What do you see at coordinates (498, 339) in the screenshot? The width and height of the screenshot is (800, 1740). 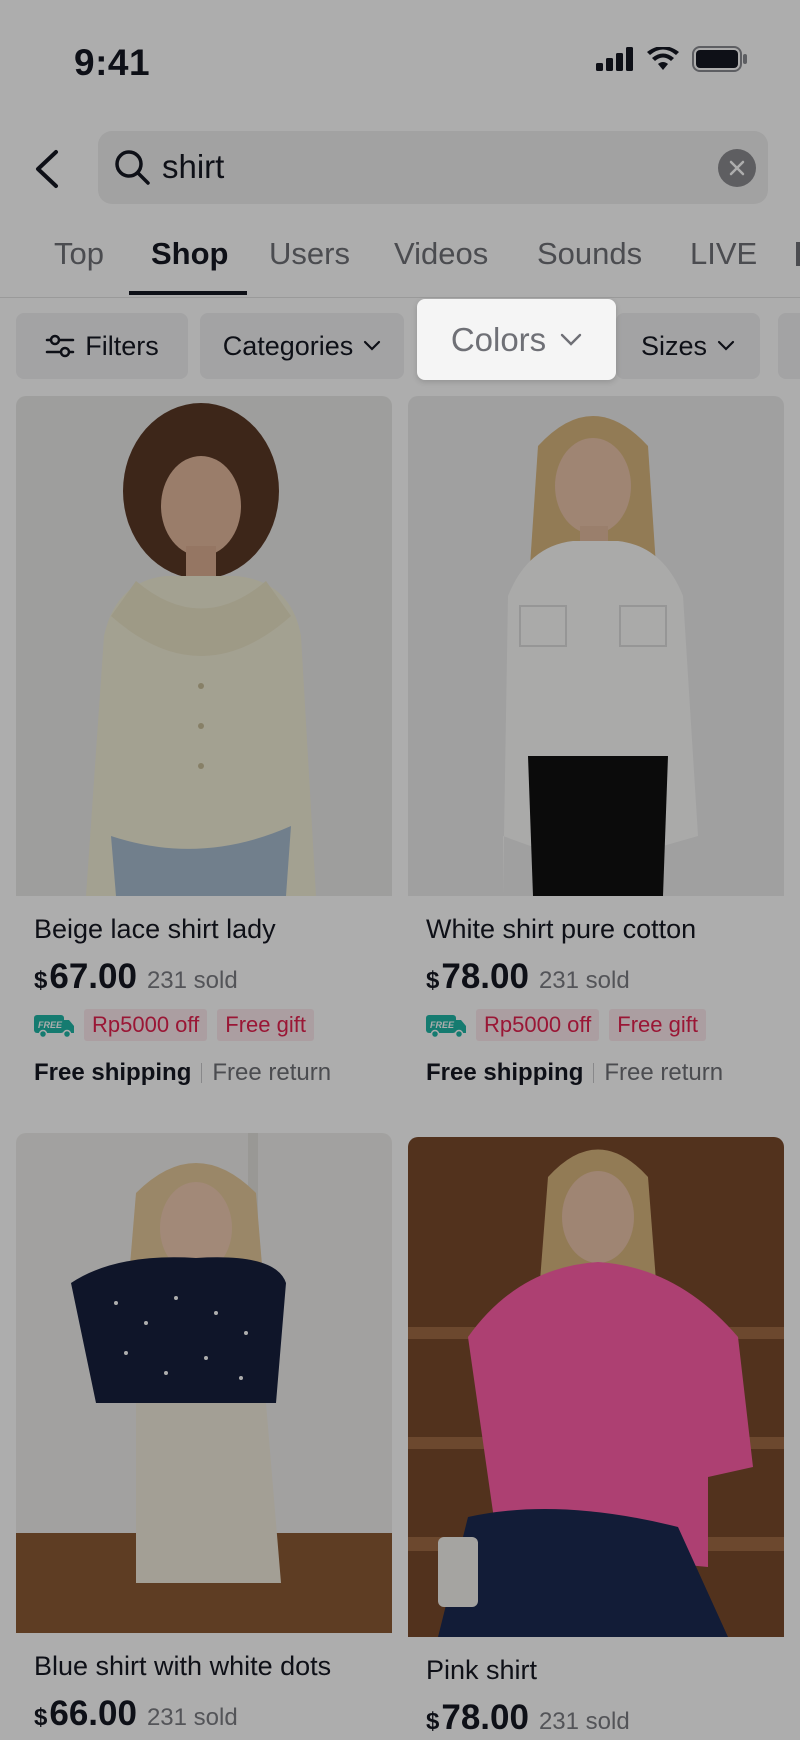 I see `colors-label: Colors` at bounding box center [498, 339].